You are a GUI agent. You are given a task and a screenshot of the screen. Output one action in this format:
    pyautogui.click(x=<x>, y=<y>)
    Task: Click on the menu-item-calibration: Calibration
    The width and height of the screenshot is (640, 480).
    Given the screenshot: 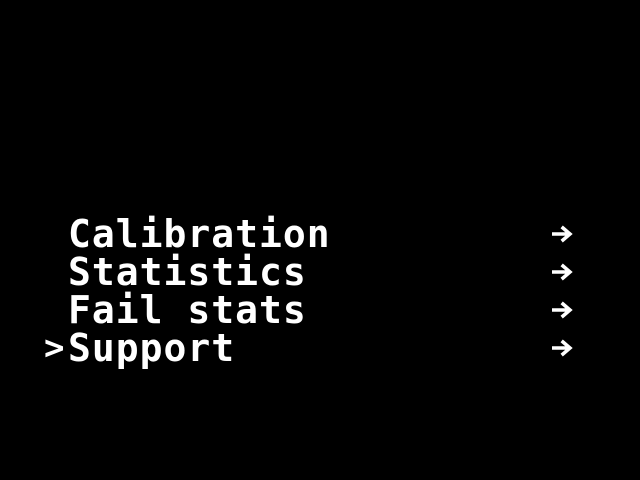 What is the action you would take?
    pyautogui.click(x=314, y=234)
    